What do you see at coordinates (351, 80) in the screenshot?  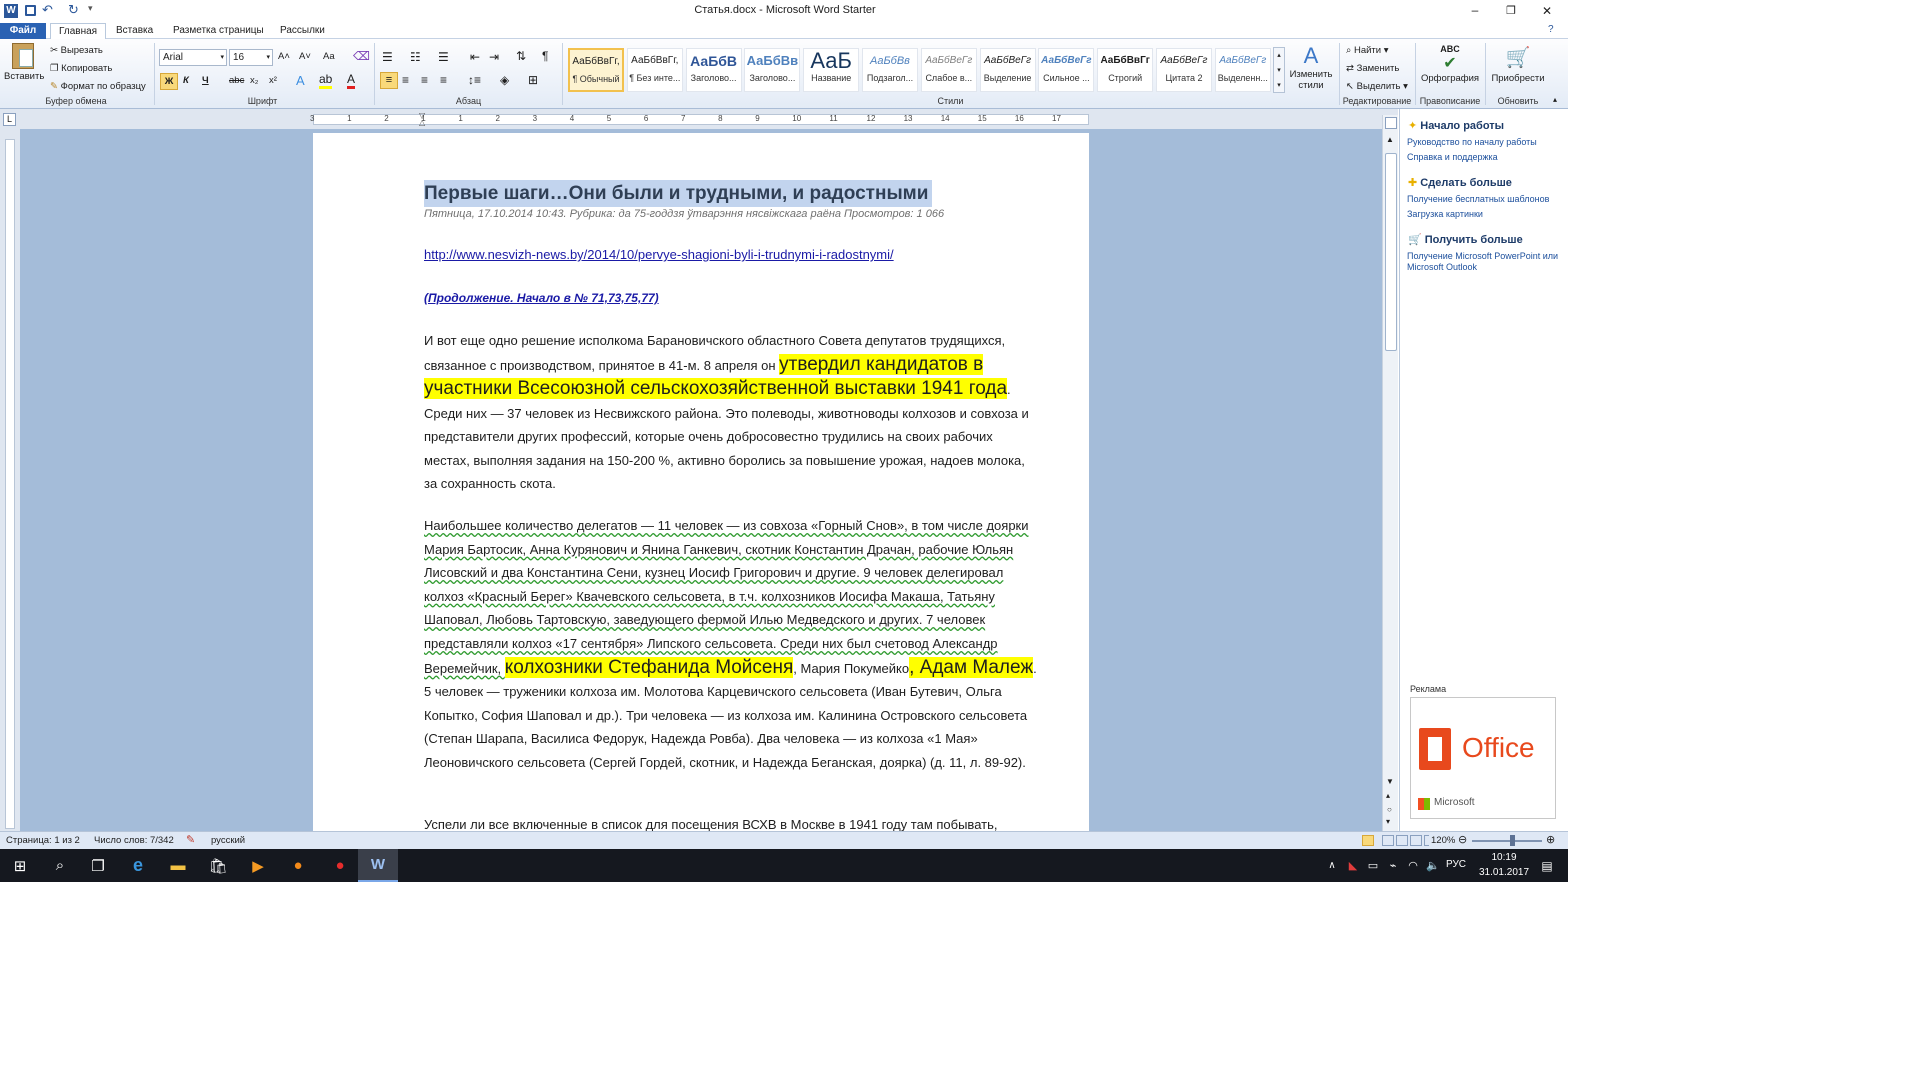 I see `font-color-icon: A` at bounding box center [351, 80].